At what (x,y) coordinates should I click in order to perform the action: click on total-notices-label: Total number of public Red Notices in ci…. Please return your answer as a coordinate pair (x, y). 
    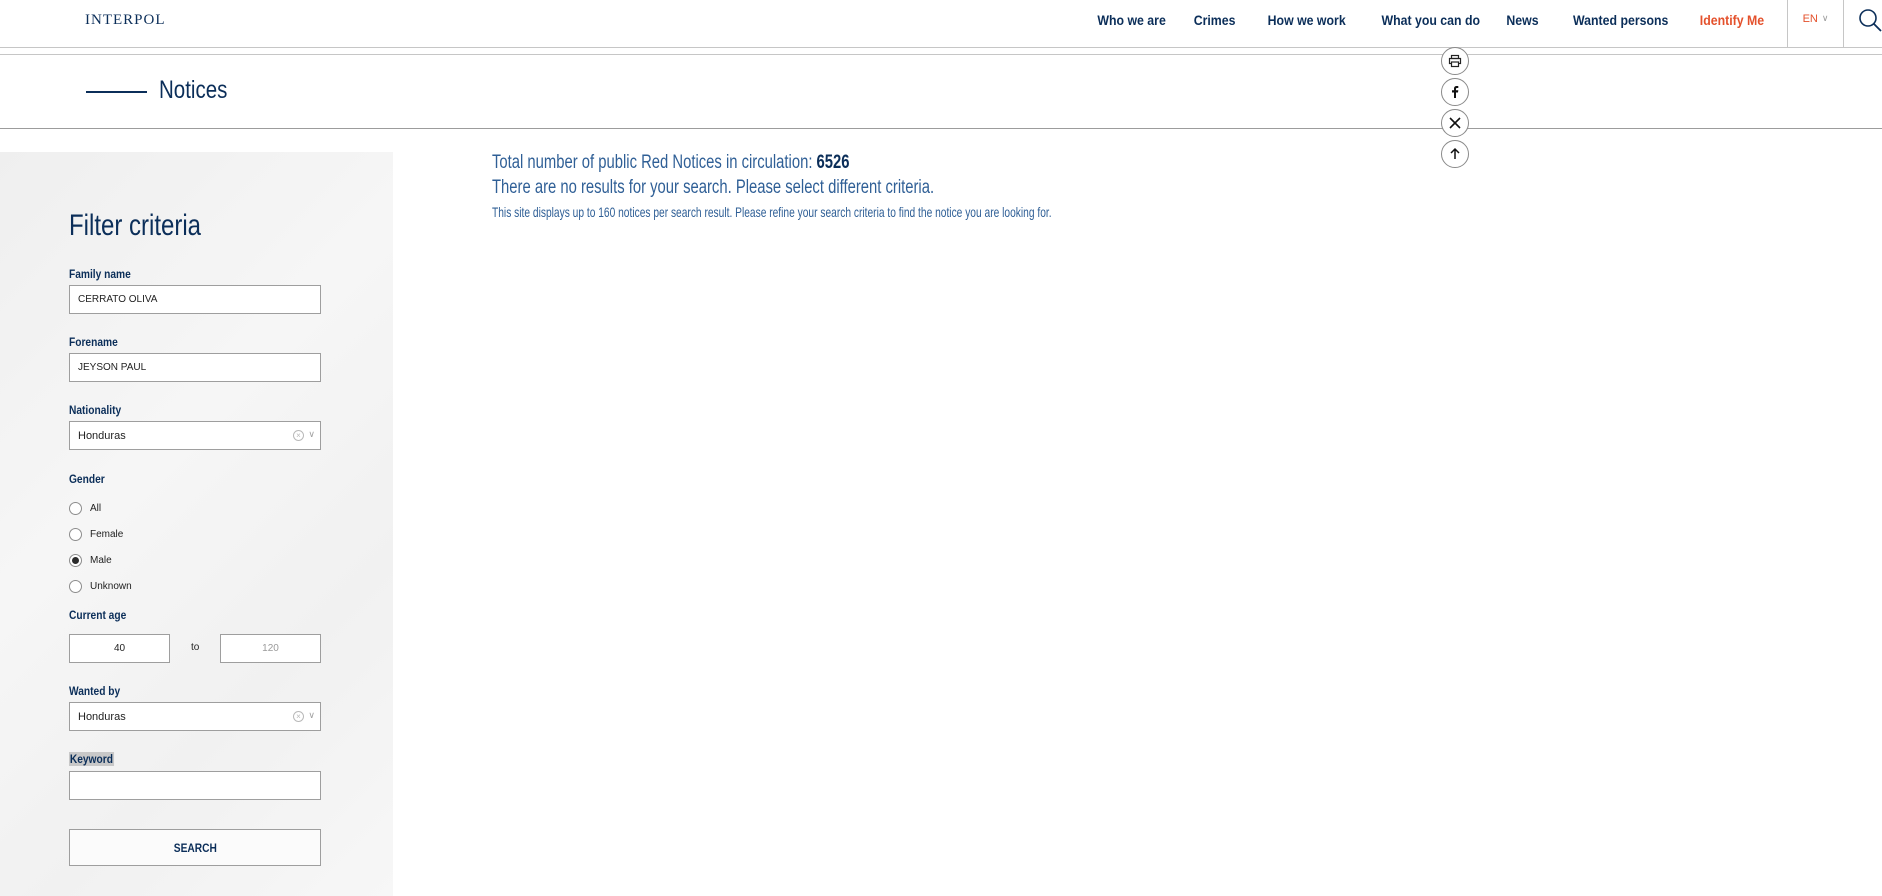
    Looking at the image, I should click on (654, 162).